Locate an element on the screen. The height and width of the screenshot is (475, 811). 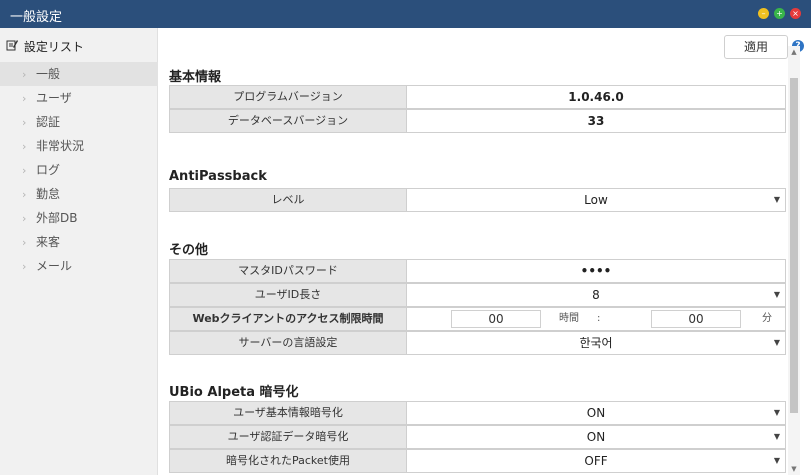
row-label: マスタIDパスワード is located at coordinates (288, 271).